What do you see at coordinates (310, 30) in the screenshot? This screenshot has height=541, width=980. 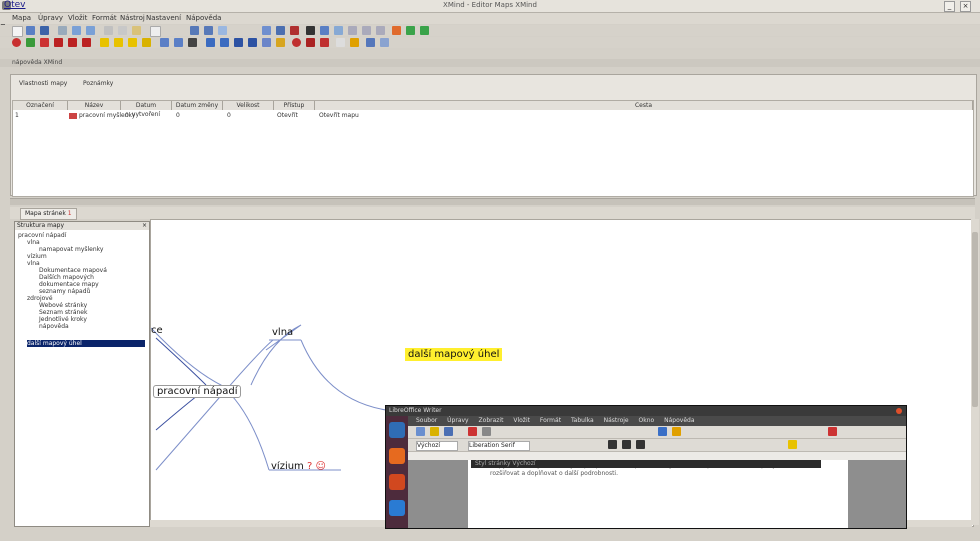 I see `marker-icon` at bounding box center [310, 30].